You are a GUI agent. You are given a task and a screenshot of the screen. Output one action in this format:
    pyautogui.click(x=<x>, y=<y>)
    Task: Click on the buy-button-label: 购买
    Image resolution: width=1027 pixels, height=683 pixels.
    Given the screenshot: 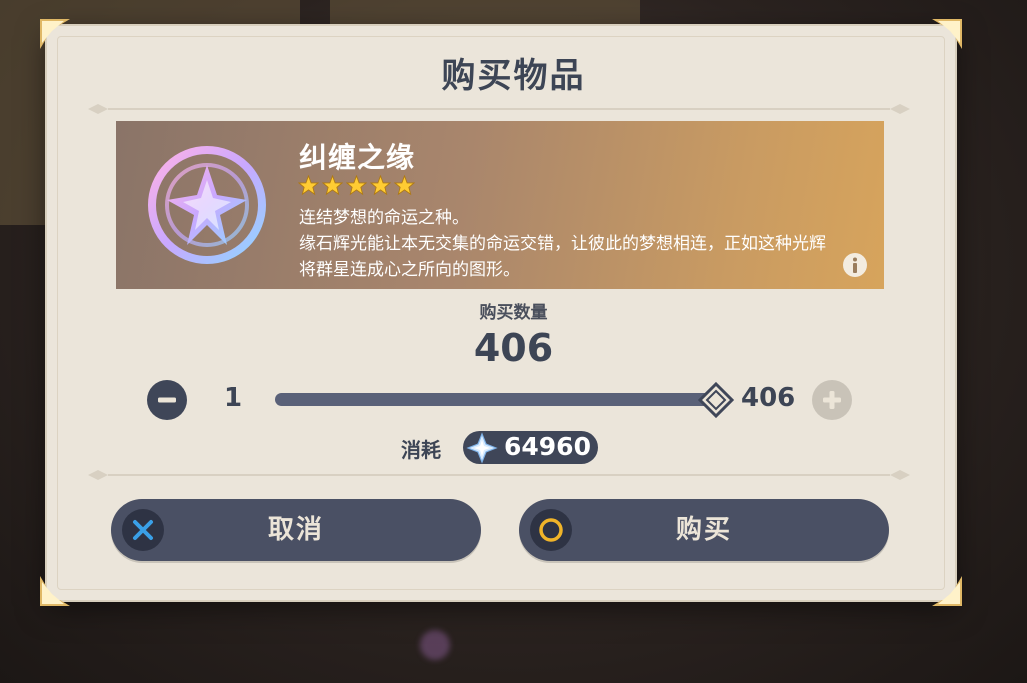 What is the action you would take?
    pyautogui.click(x=703, y=530)
    